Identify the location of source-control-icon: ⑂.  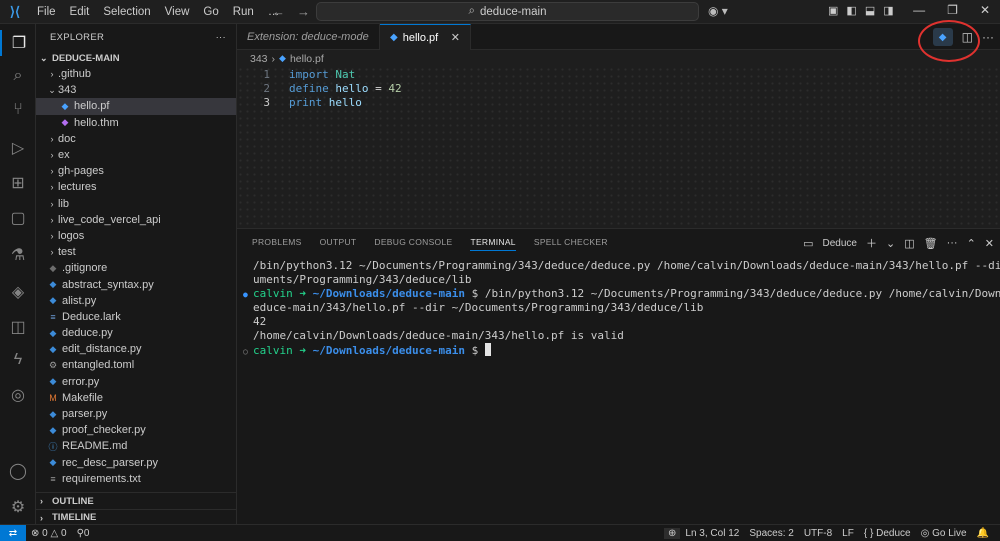
(18, 110).